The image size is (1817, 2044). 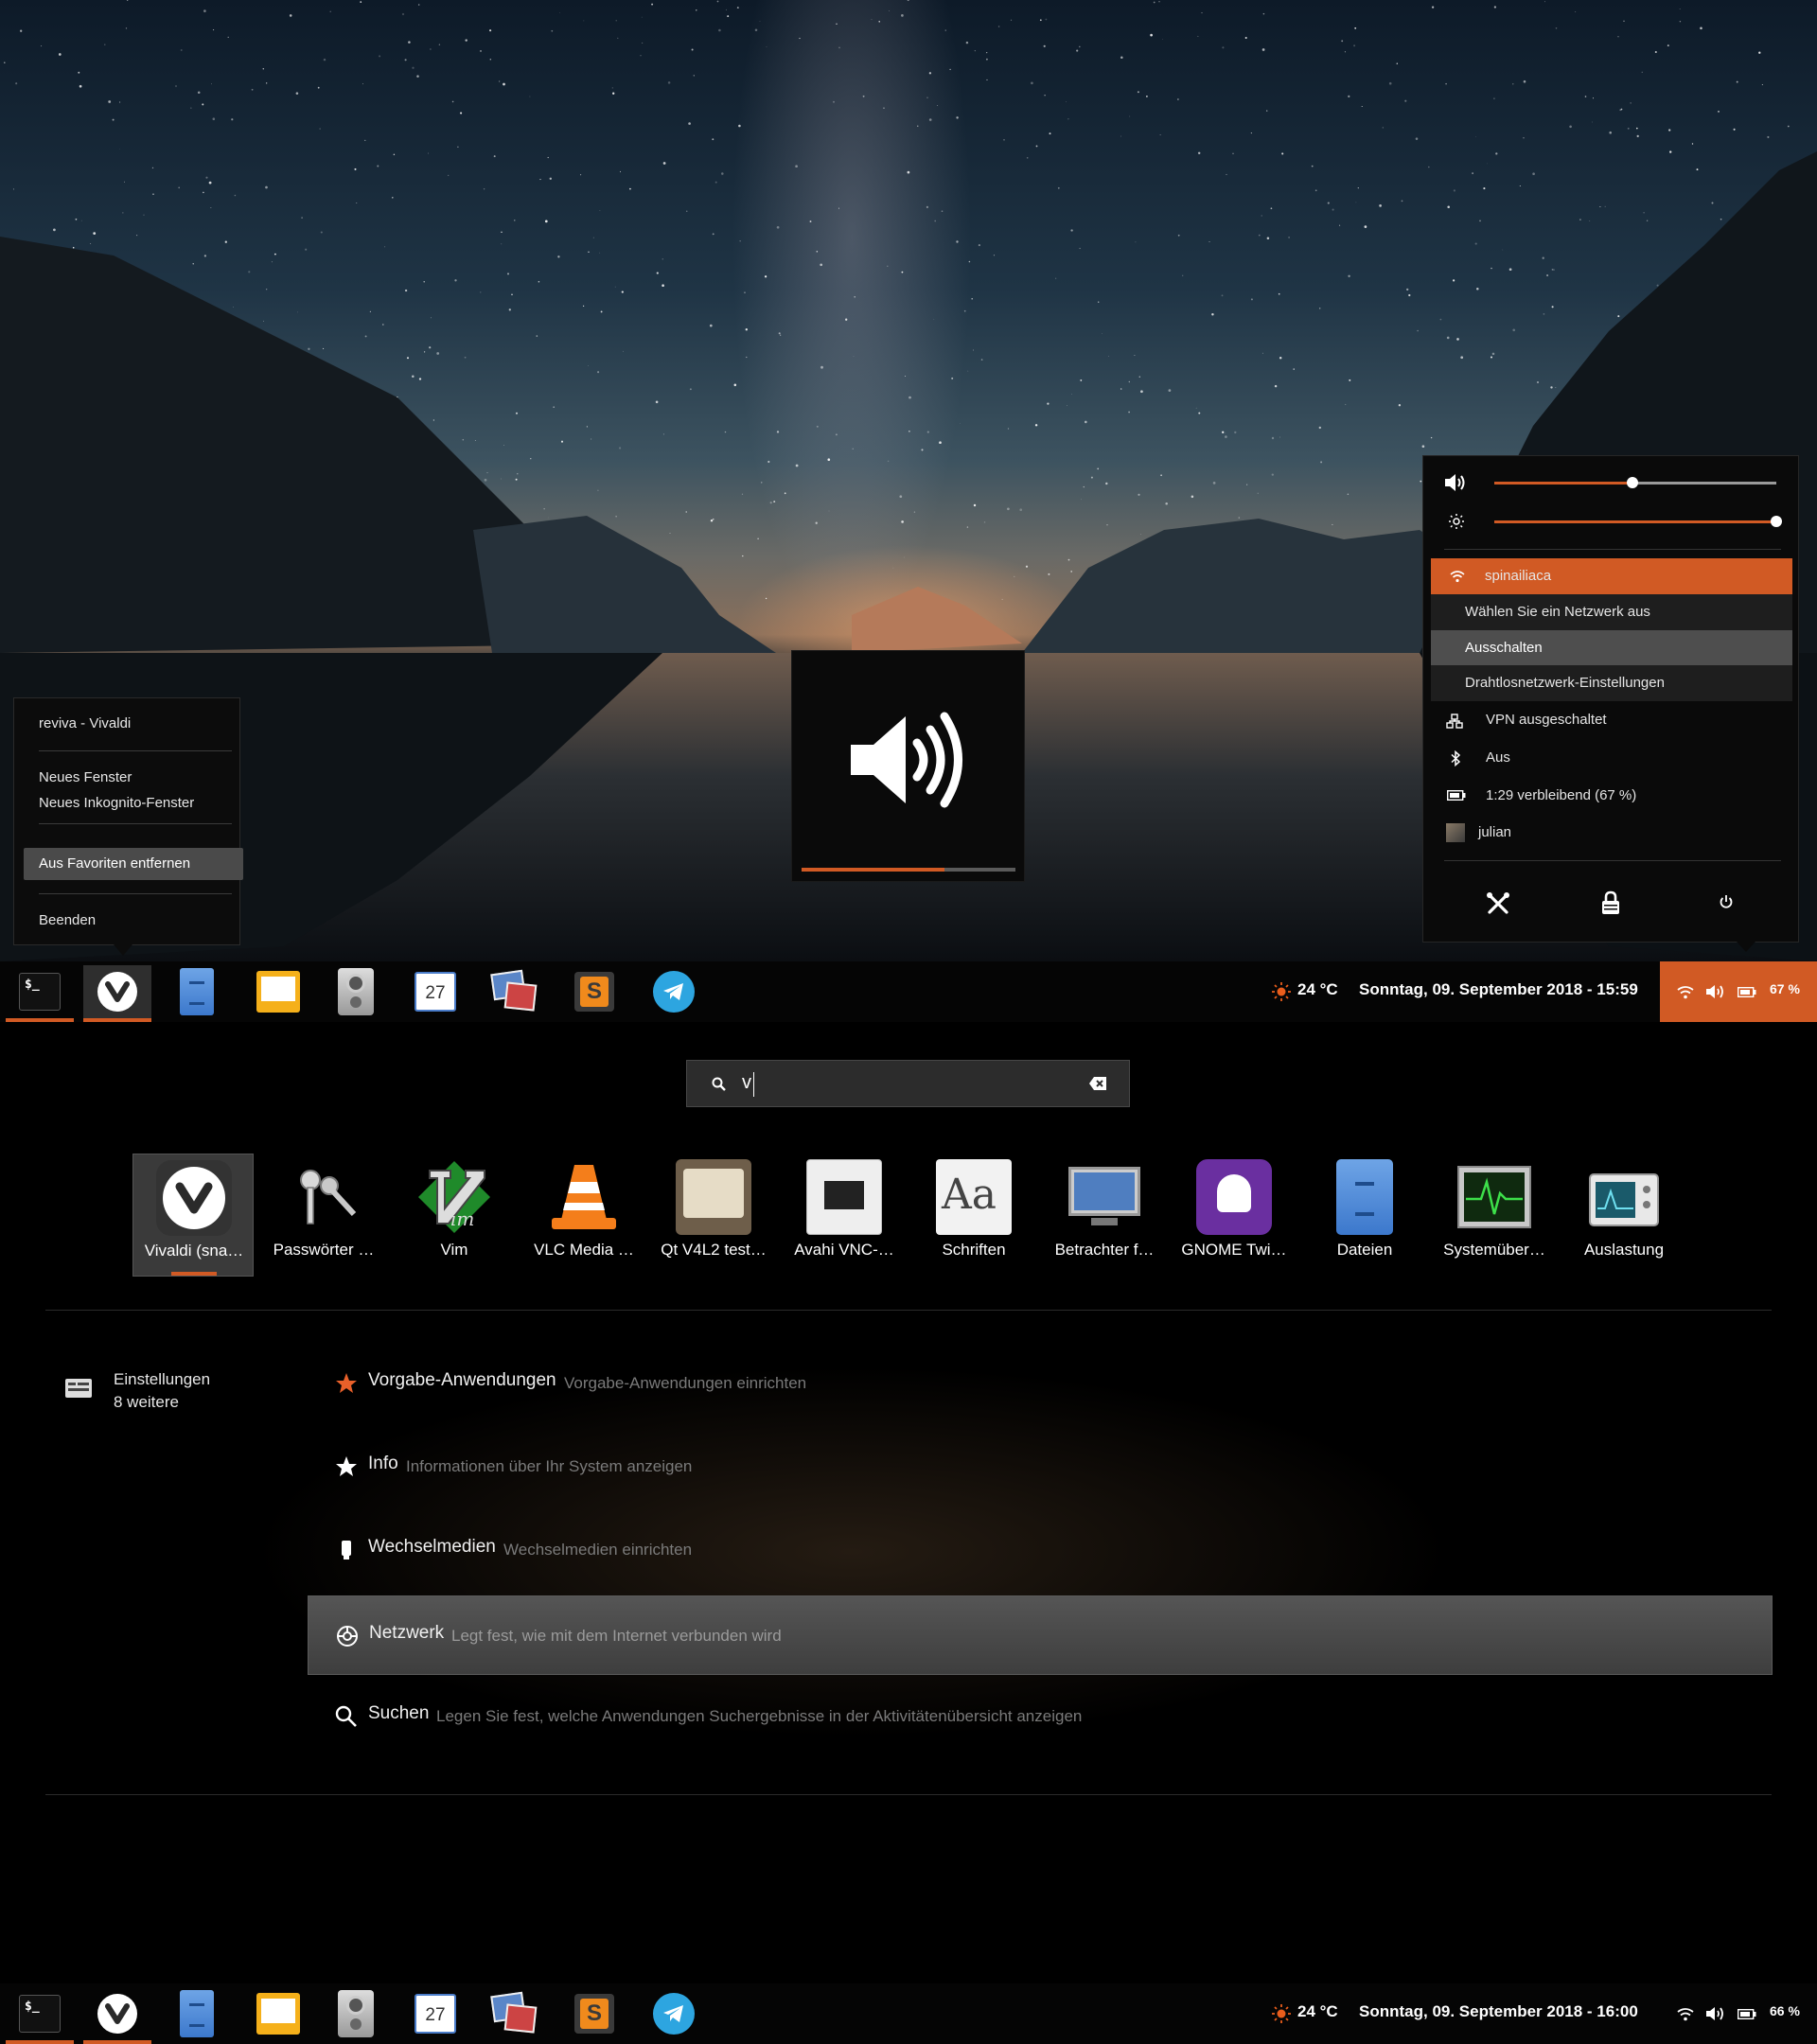 I want to click on vim-icon: im, so click(x=454, y=1197).